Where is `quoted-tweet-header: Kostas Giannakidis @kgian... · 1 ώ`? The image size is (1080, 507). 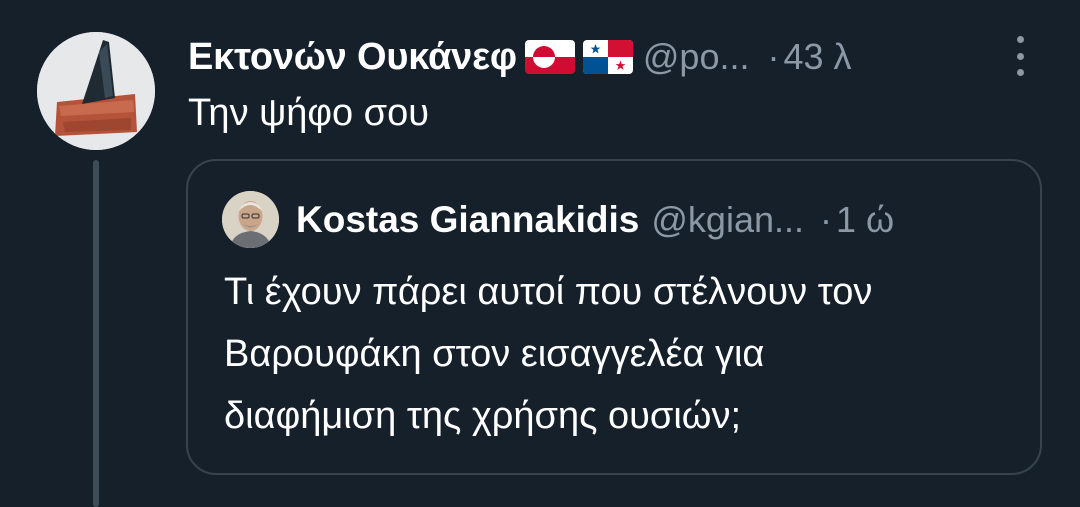 quoted-tweet-header: Kostas Giannakidis @kgian... · 1 ώ is located at coordinates (595, 220).